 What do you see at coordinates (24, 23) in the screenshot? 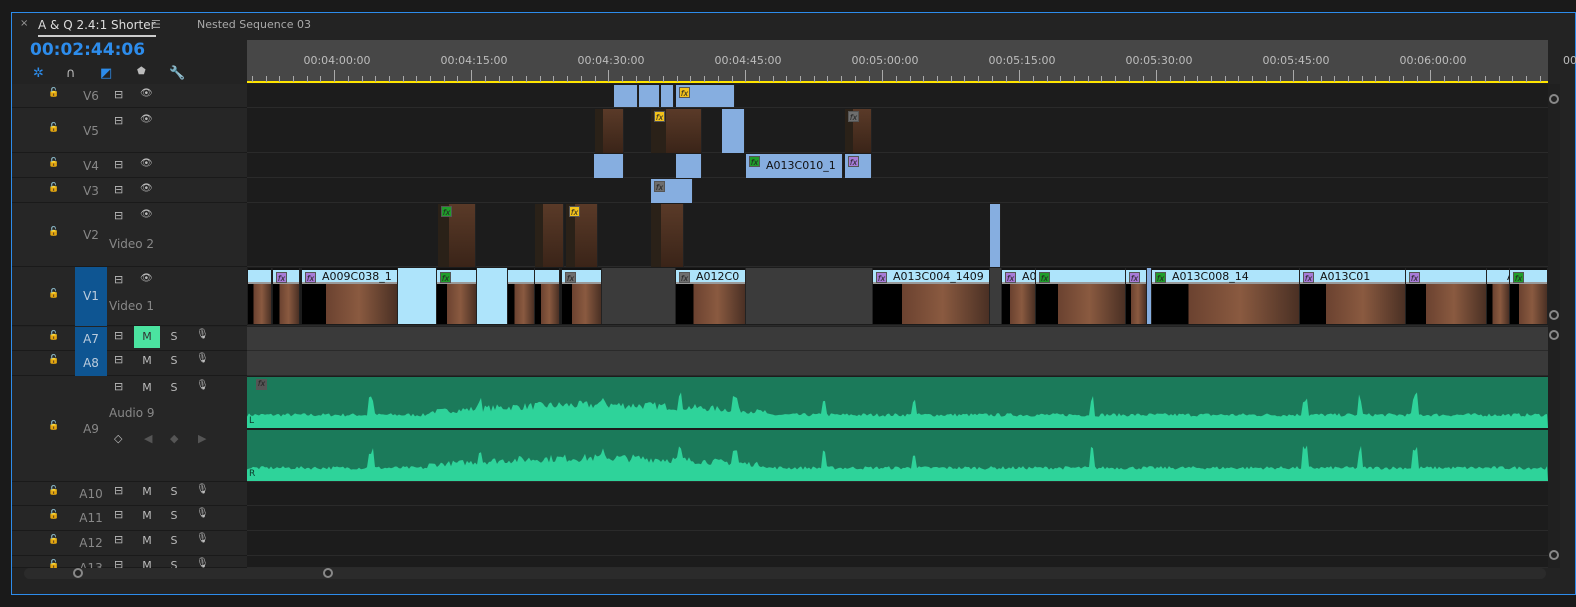
I see `close-tab-icon: ×` at bounding box center [24, 23].